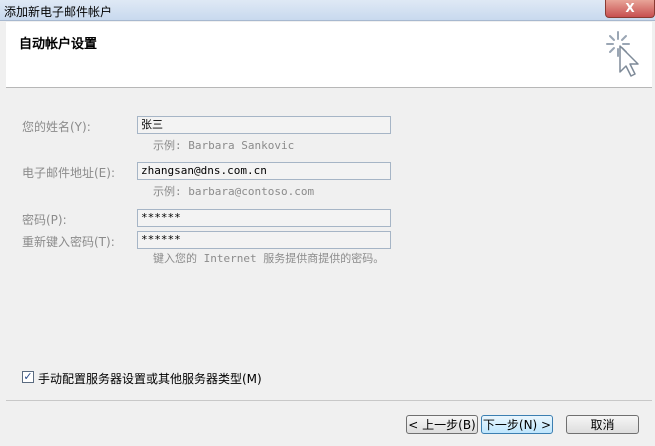  Describe the element at coordinates (264, 171) in the screenshot. I see `email-field: zhangsan@dns.com.cn` at that location.